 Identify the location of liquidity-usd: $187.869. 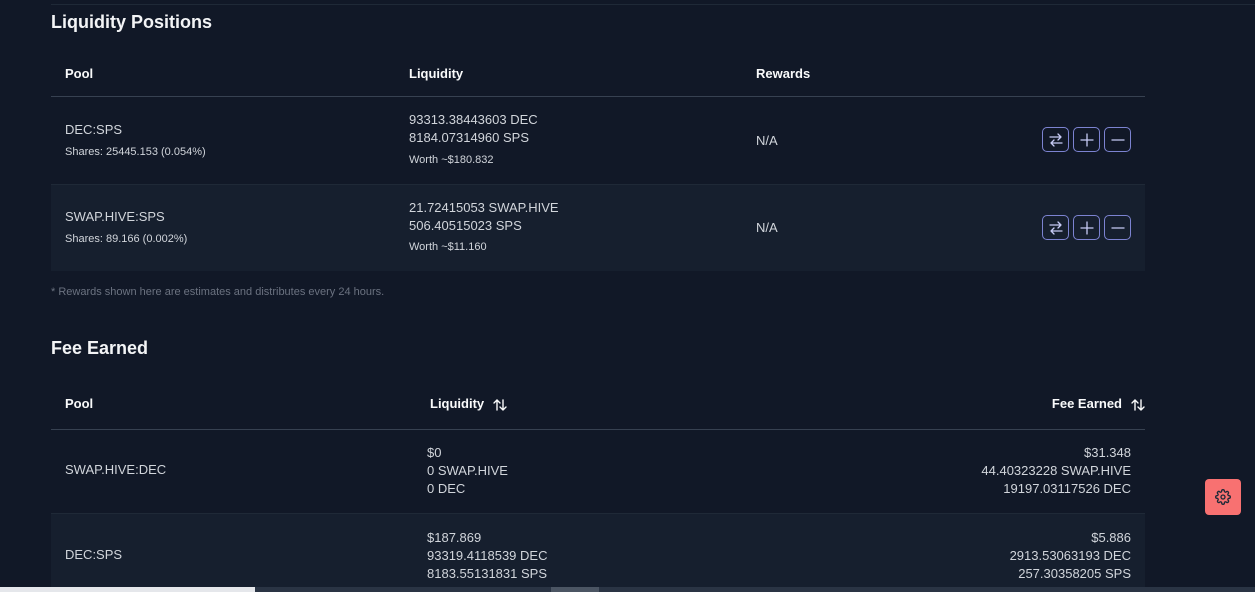
(454, 537).